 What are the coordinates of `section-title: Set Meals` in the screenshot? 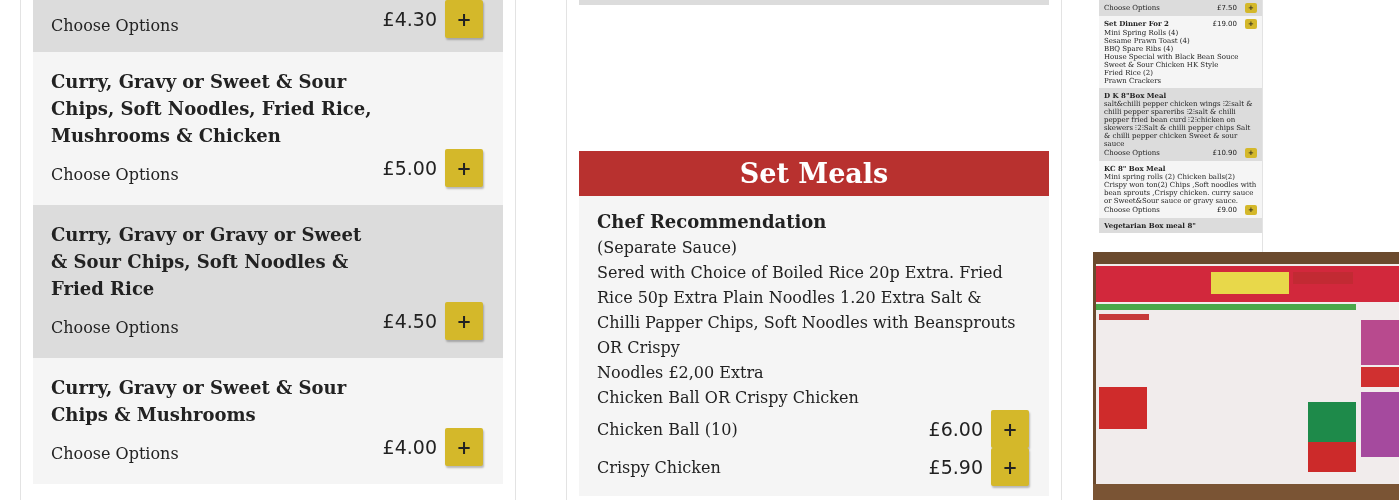 It's located at (814, 173).